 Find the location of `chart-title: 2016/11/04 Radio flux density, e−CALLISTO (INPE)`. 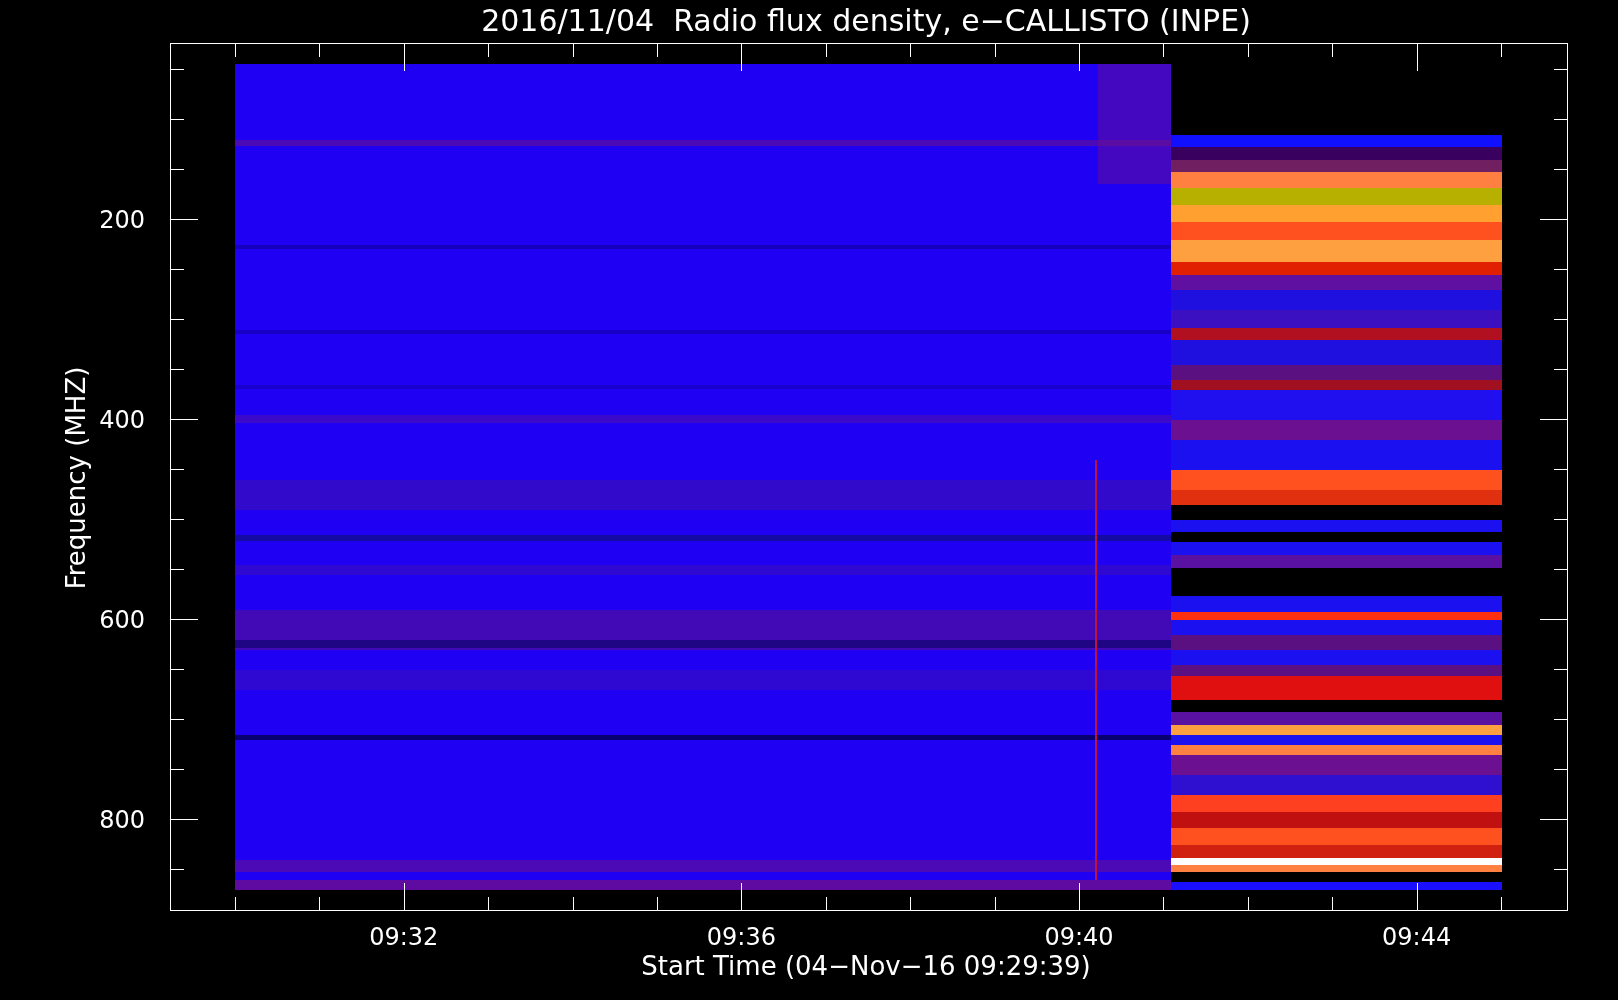

chart-title: 2016/11/04 Radio flux density, e−CALLISTO (INPE) is located at coordinates (866, 20).